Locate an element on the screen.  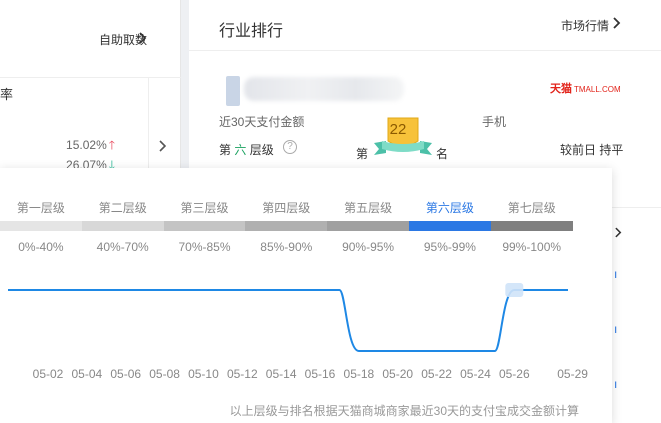
x-tick-label: 05-14 is located at coordinates (281, 374).